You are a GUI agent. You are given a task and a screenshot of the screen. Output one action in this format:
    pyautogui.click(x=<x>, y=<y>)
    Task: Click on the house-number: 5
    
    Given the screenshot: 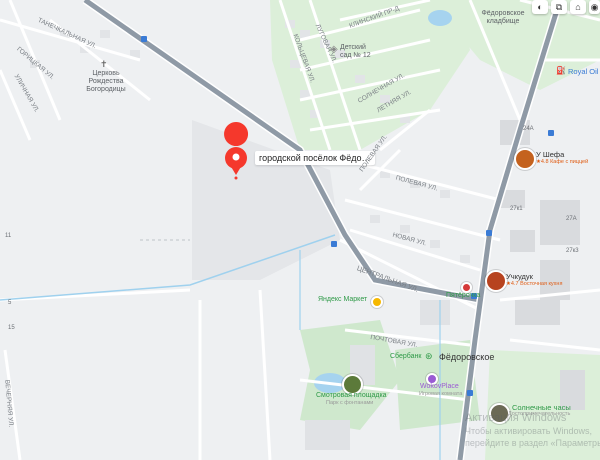 What is the action you would take?
    pyautogui.click(x=10, y=303)
    